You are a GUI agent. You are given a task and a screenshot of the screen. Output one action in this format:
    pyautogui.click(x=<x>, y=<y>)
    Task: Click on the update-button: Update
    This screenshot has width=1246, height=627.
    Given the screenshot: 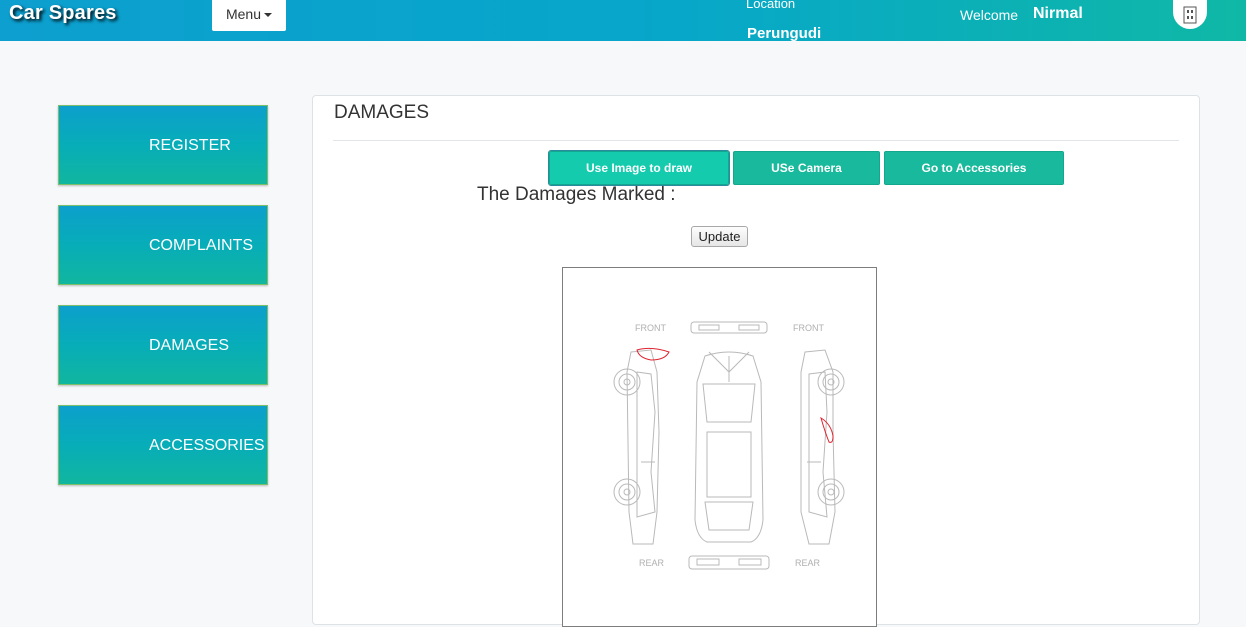 What is the action you would take?
    pyautogui.click(x=719, y=236)
    